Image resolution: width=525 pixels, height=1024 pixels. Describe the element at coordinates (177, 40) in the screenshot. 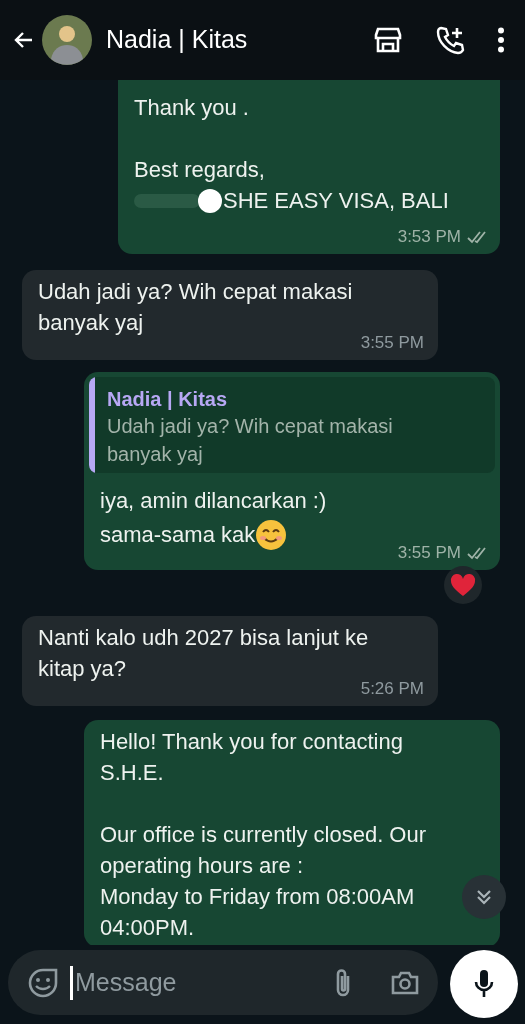

I see `contact-name: Nadia | Kitas` at that location.